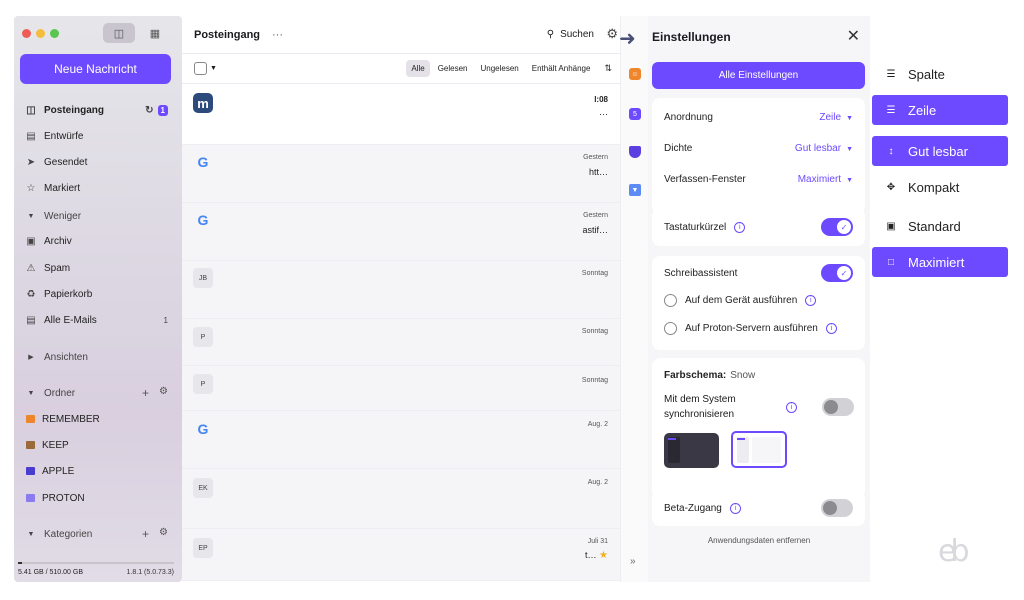 This screenshot has height=600, width=1024. I want to click on chevron-down-icon: ▼, so click(213, 68).